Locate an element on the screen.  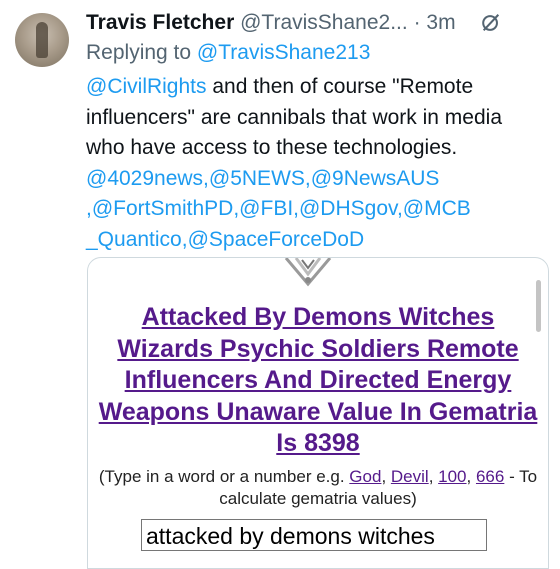
replying-prefix: Replying to is located at coordinates (139, 52).